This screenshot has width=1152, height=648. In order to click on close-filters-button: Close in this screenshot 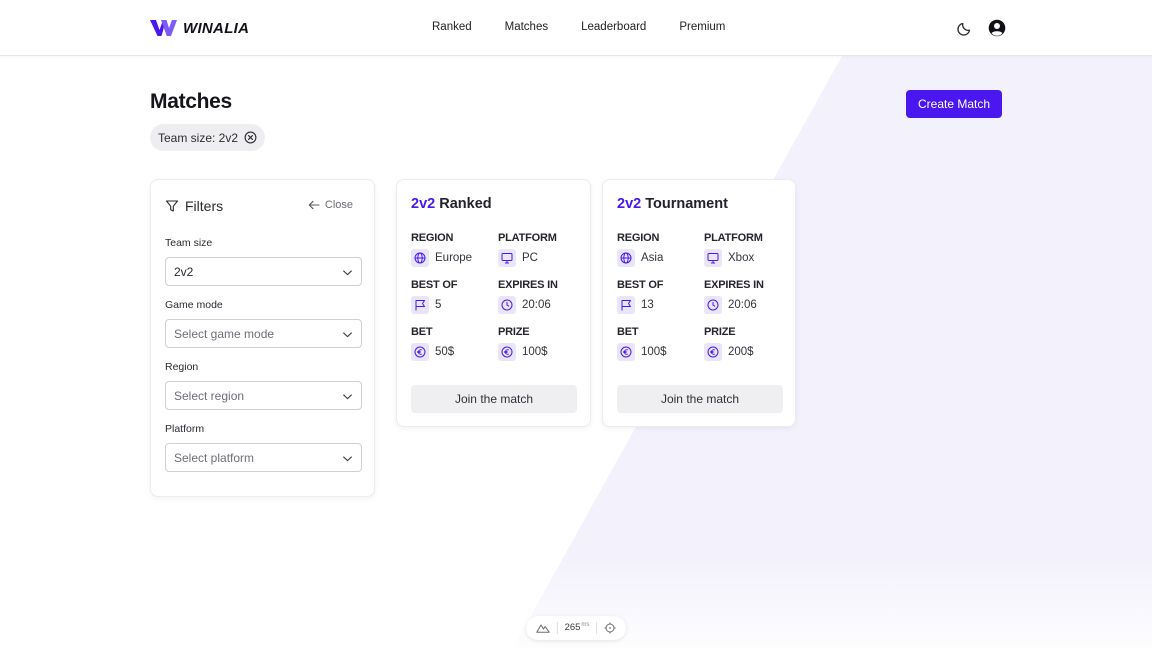, I will do `click(330, 205)`.